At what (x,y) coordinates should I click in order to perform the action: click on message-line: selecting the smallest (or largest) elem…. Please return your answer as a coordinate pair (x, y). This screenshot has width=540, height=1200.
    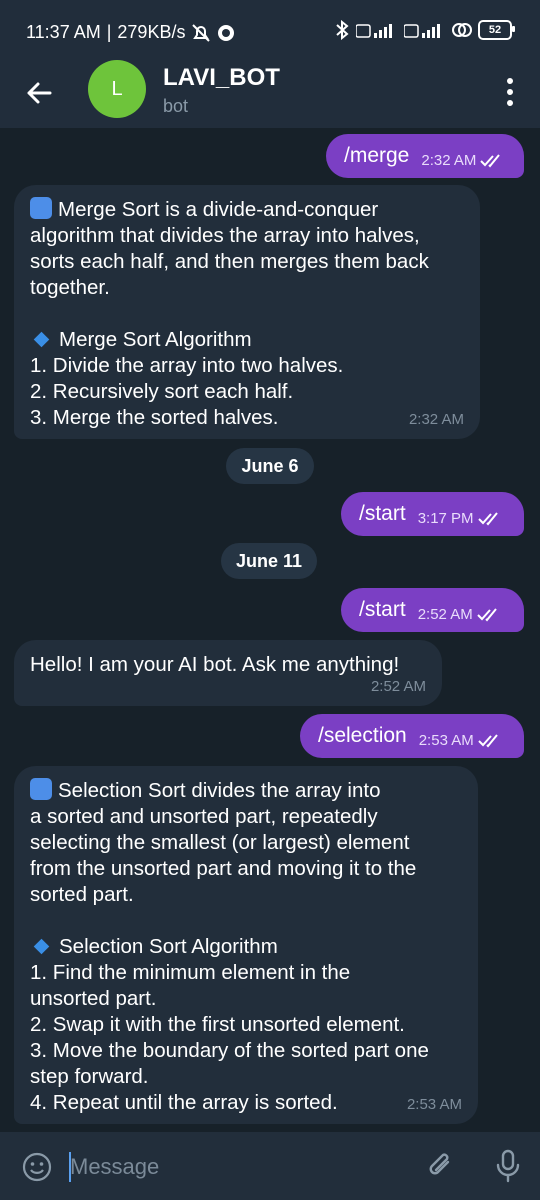
    Looking at the image, I should click on (220, 842).